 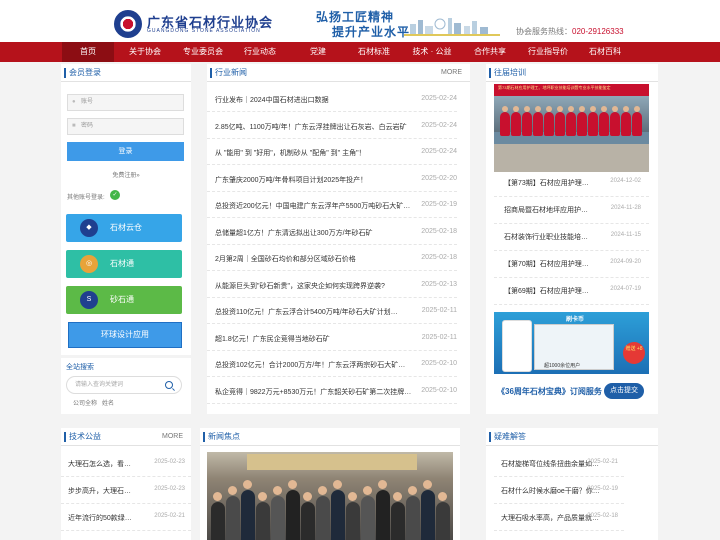 I want to click on tech-charity-more-link: MORE, so click(x=172, y=437).